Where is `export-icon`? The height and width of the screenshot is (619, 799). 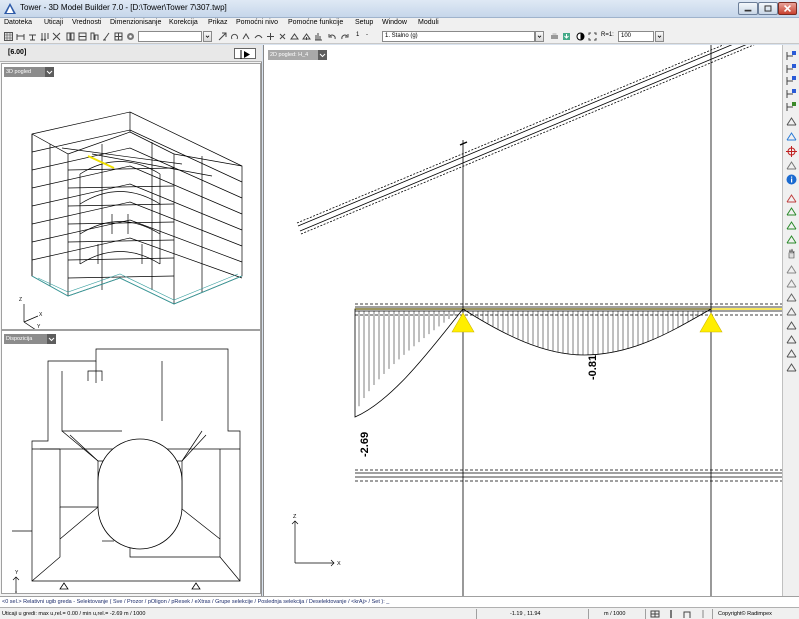
export-icon is located at coordinates (566, 36).